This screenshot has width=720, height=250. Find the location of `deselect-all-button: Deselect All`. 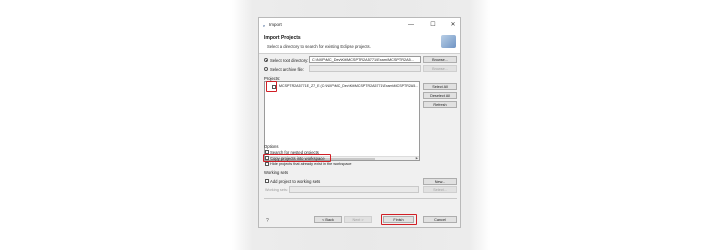

deselect-all-button: Deselect All is located at coordinates (440, 95).